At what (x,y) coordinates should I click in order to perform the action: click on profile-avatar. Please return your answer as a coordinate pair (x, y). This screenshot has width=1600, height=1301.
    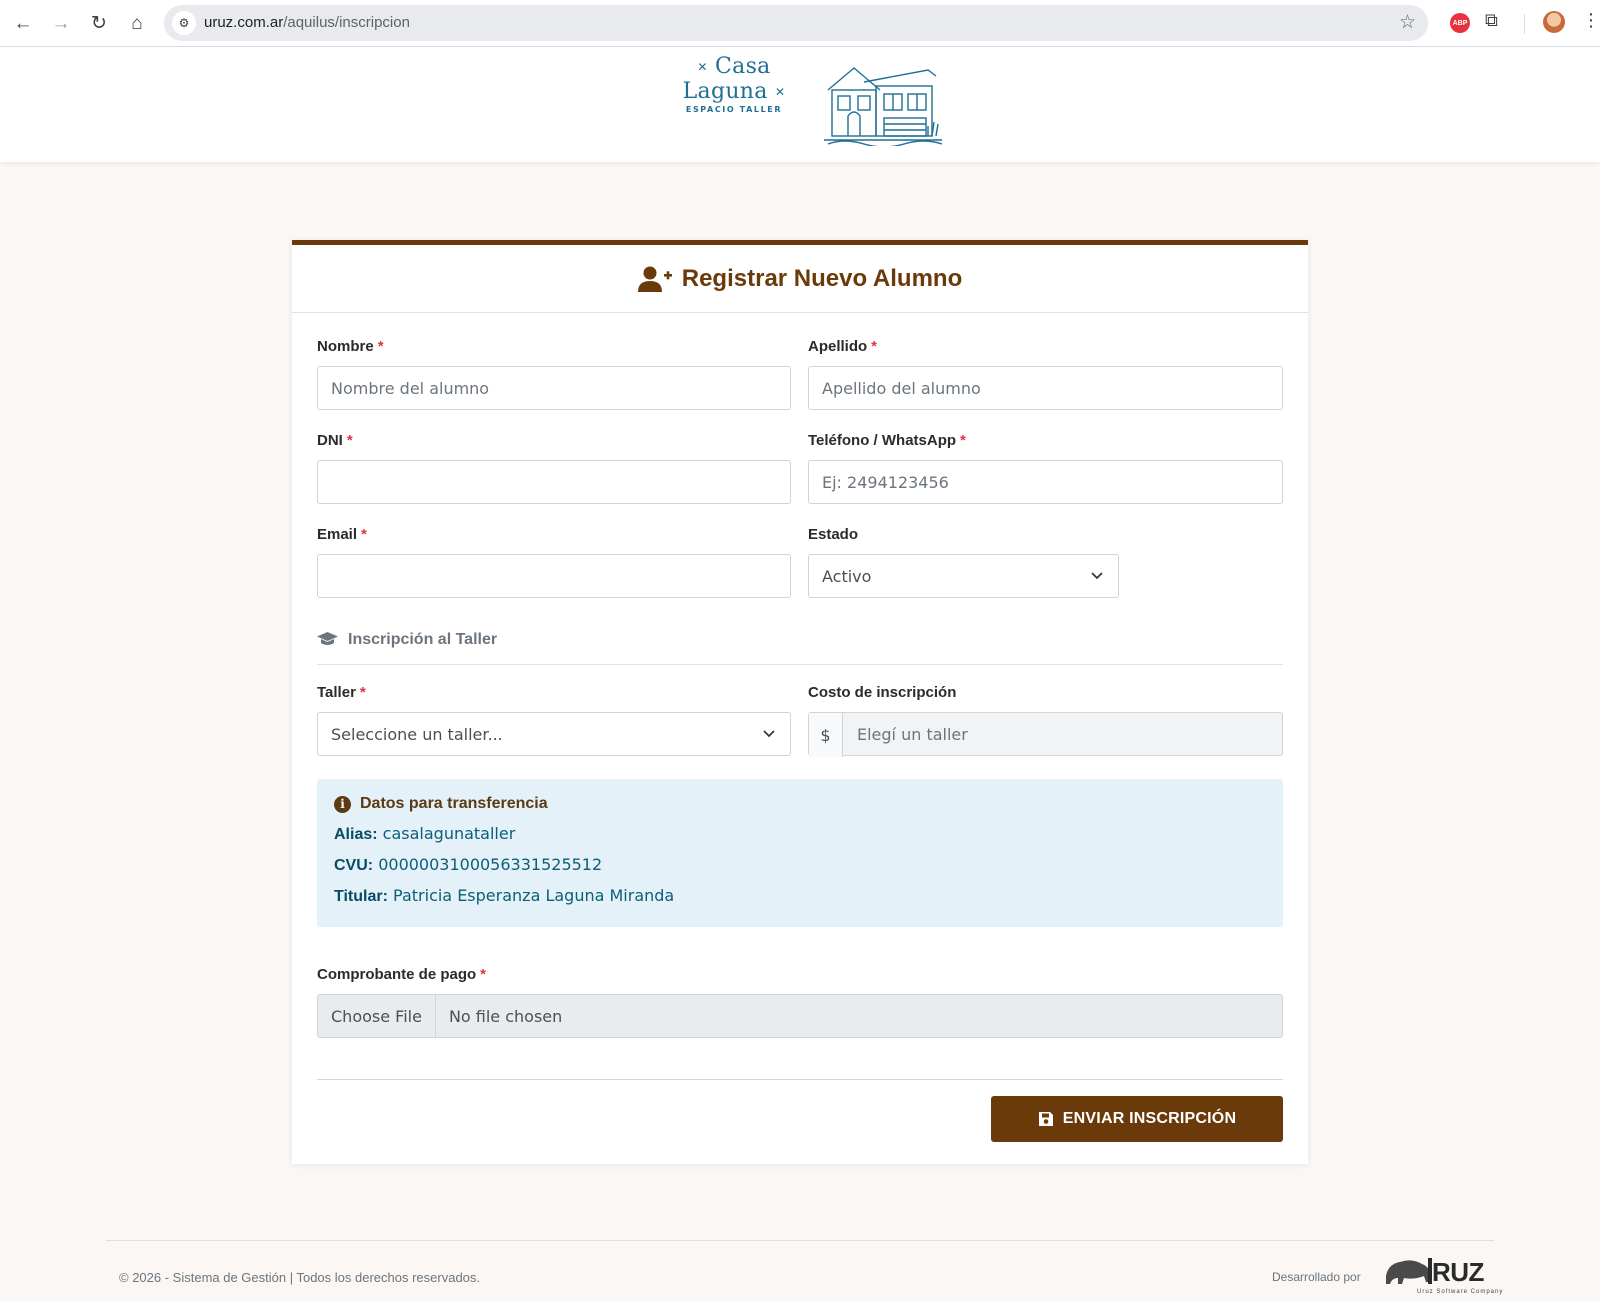
    Looking at the image, I should click on (1554, 22).